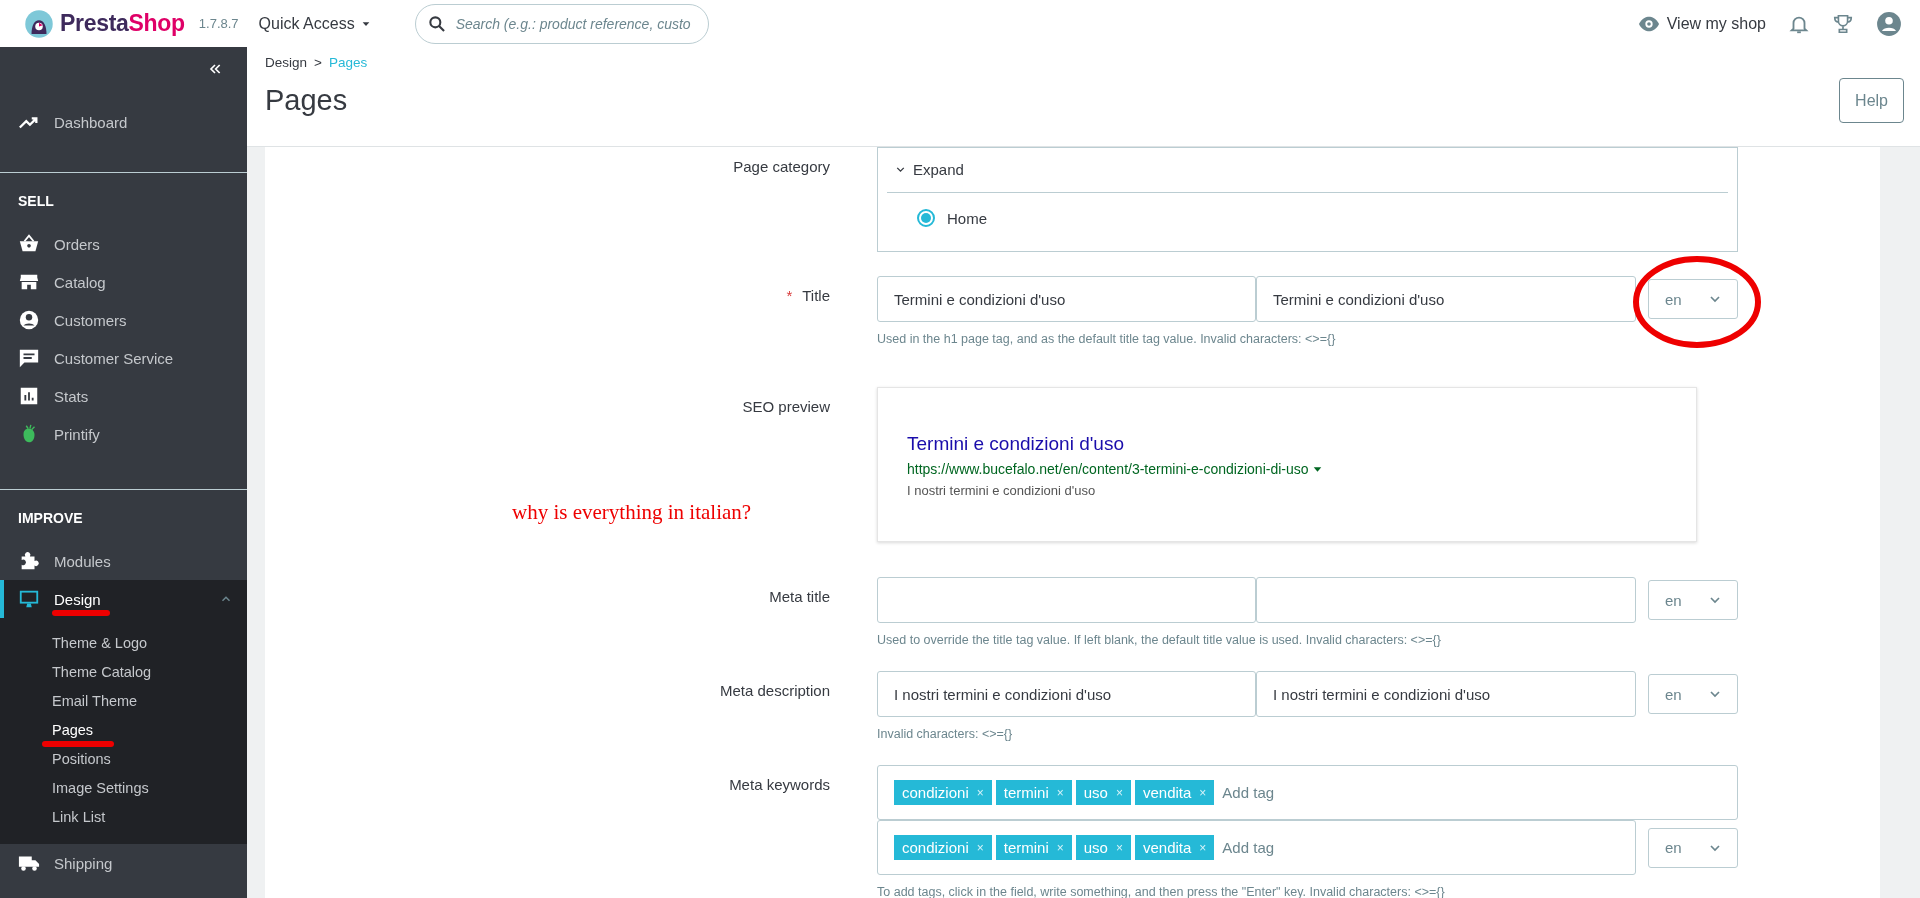 This screenshot has width=1920, height=898. I want to click on sidebar-item: Customers, so click(123, 320).